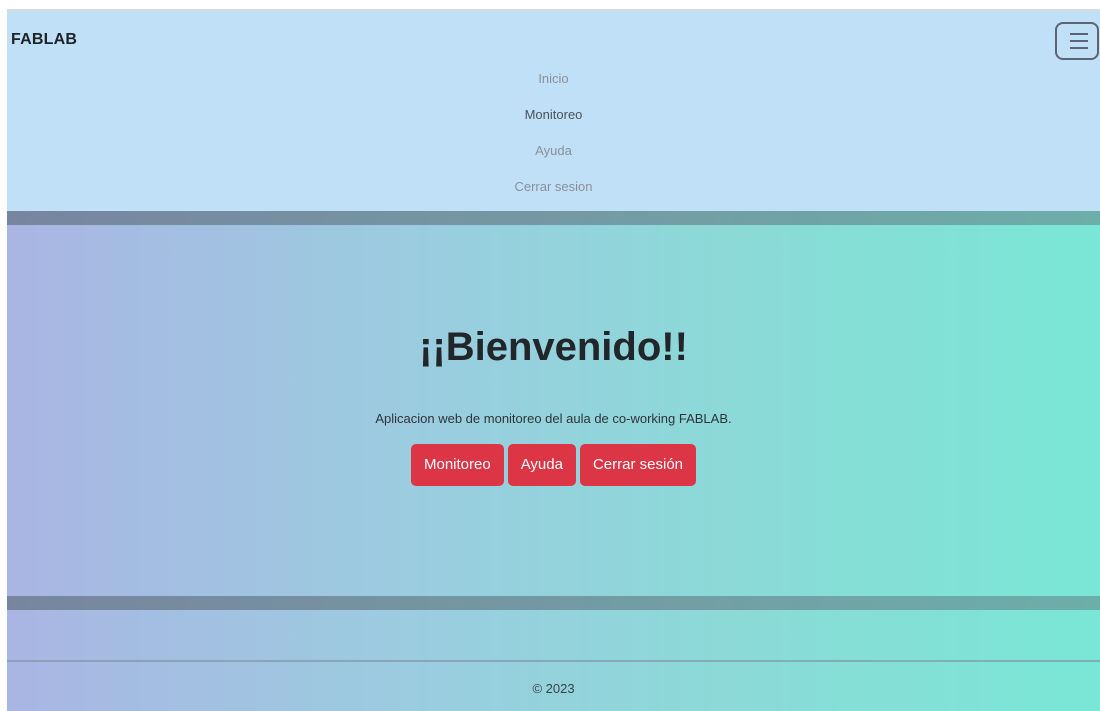  Describe the element at coordinates (553, 186) in the screenshot. I see `nav-link-cerrar-sesion: Cerrar sesion` at that location.